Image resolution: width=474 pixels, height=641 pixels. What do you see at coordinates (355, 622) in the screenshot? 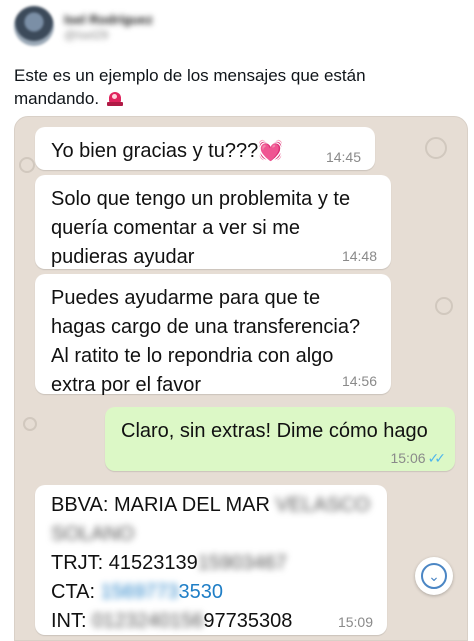
I see `message-time: 15:09` at bounding box center [355, 622].